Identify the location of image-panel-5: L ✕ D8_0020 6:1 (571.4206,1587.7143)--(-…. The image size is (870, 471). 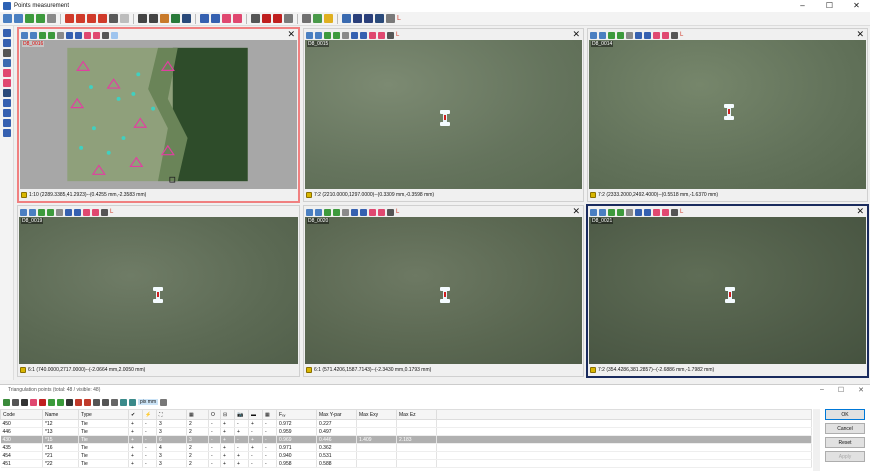
(443, 291).